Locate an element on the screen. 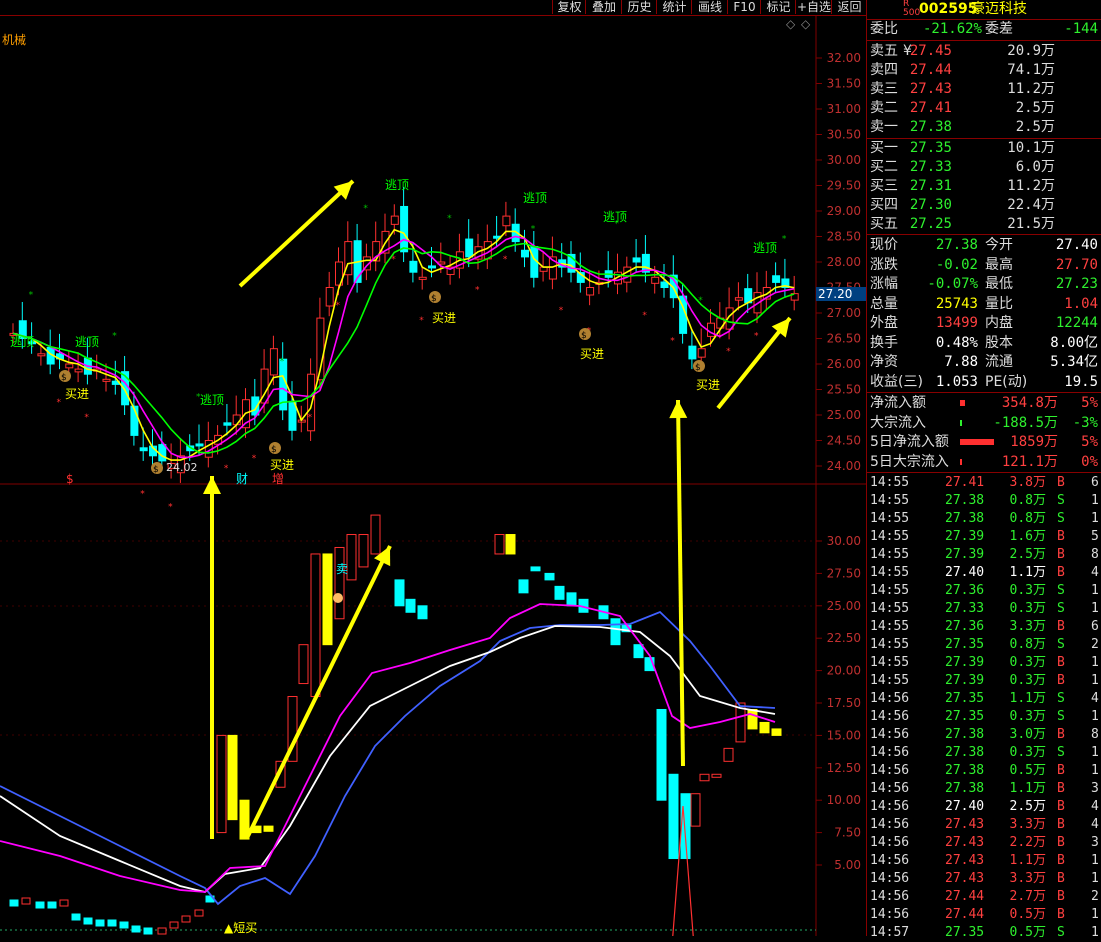 This screenshot has width=1101, height=942. trade-row: 14:55 27.40 1.1万 B 4 is located at coordinates (984, 573).